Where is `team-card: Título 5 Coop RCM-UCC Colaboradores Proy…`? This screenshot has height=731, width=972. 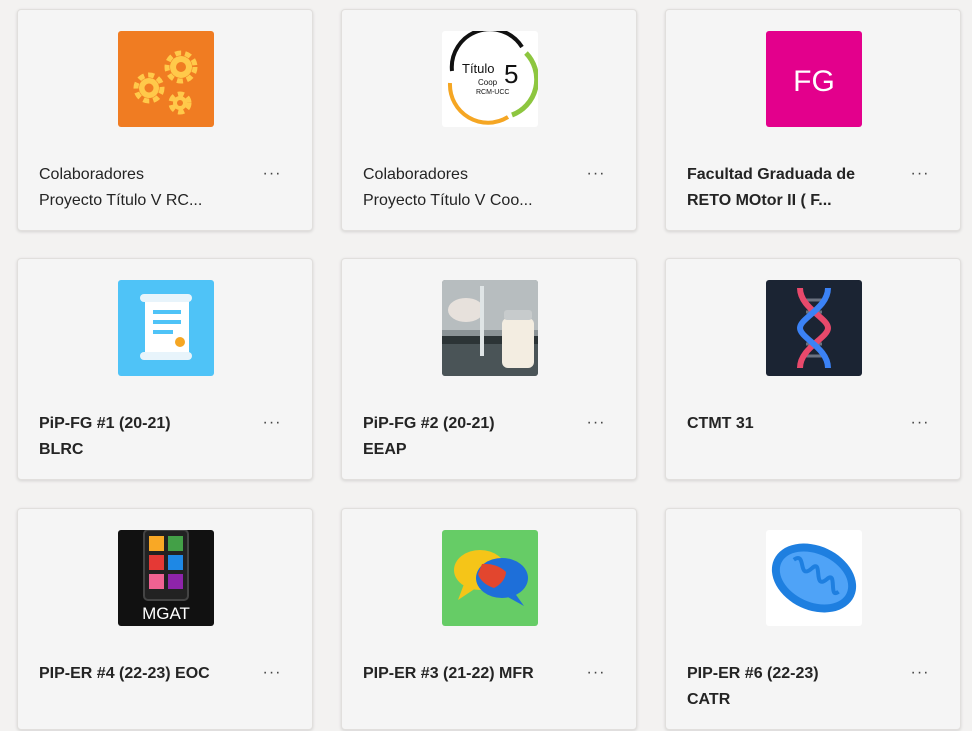
team-card: Título 5 Coop RCM-UCC Colaboradores Proy… is located at coordinates (489, 120).